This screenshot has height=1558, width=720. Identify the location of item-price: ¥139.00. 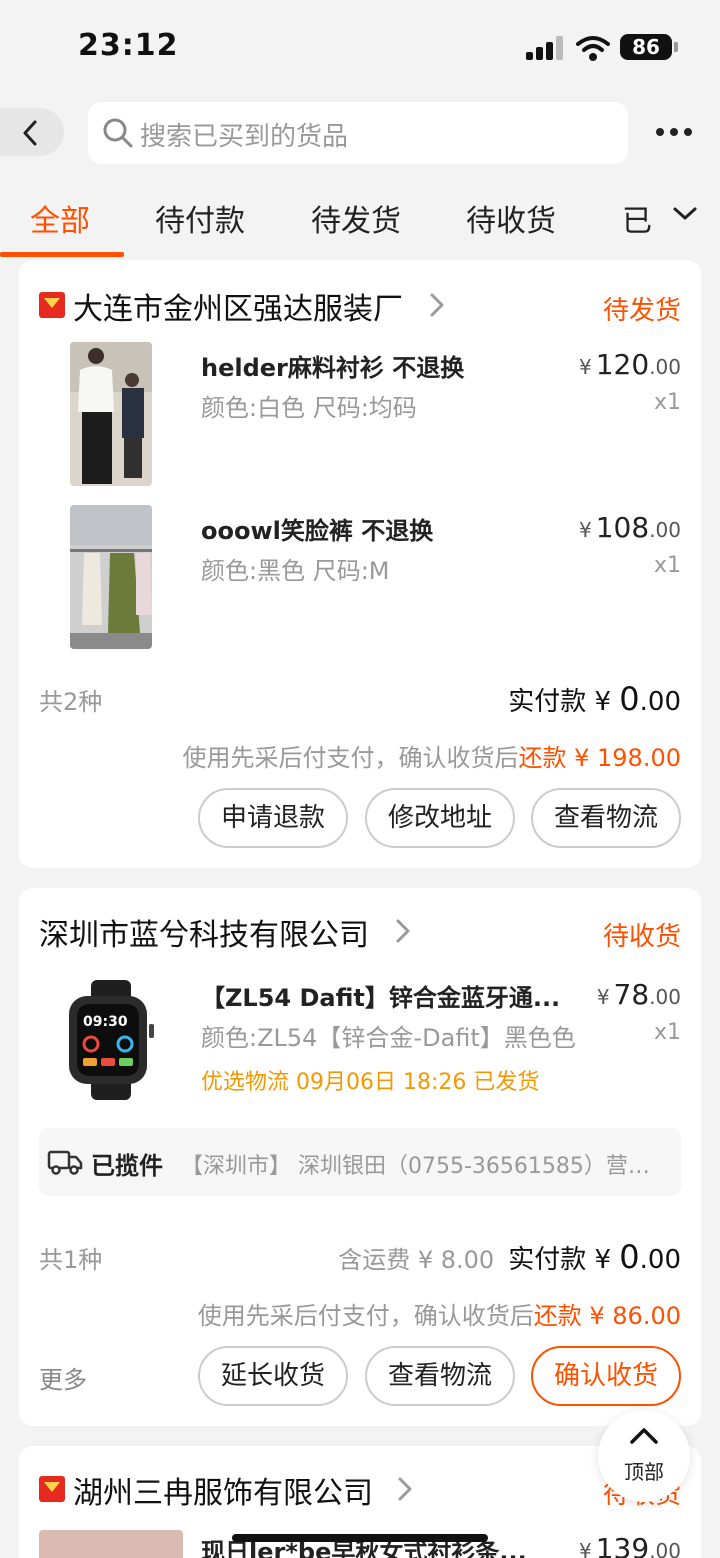
(630, 1545).